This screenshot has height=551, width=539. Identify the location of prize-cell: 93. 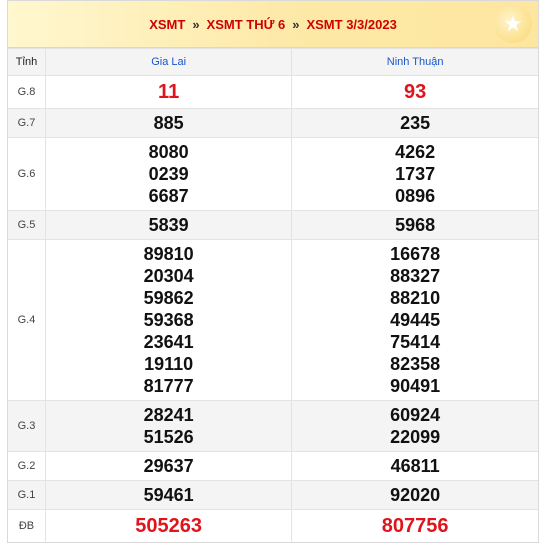
(414, 92).